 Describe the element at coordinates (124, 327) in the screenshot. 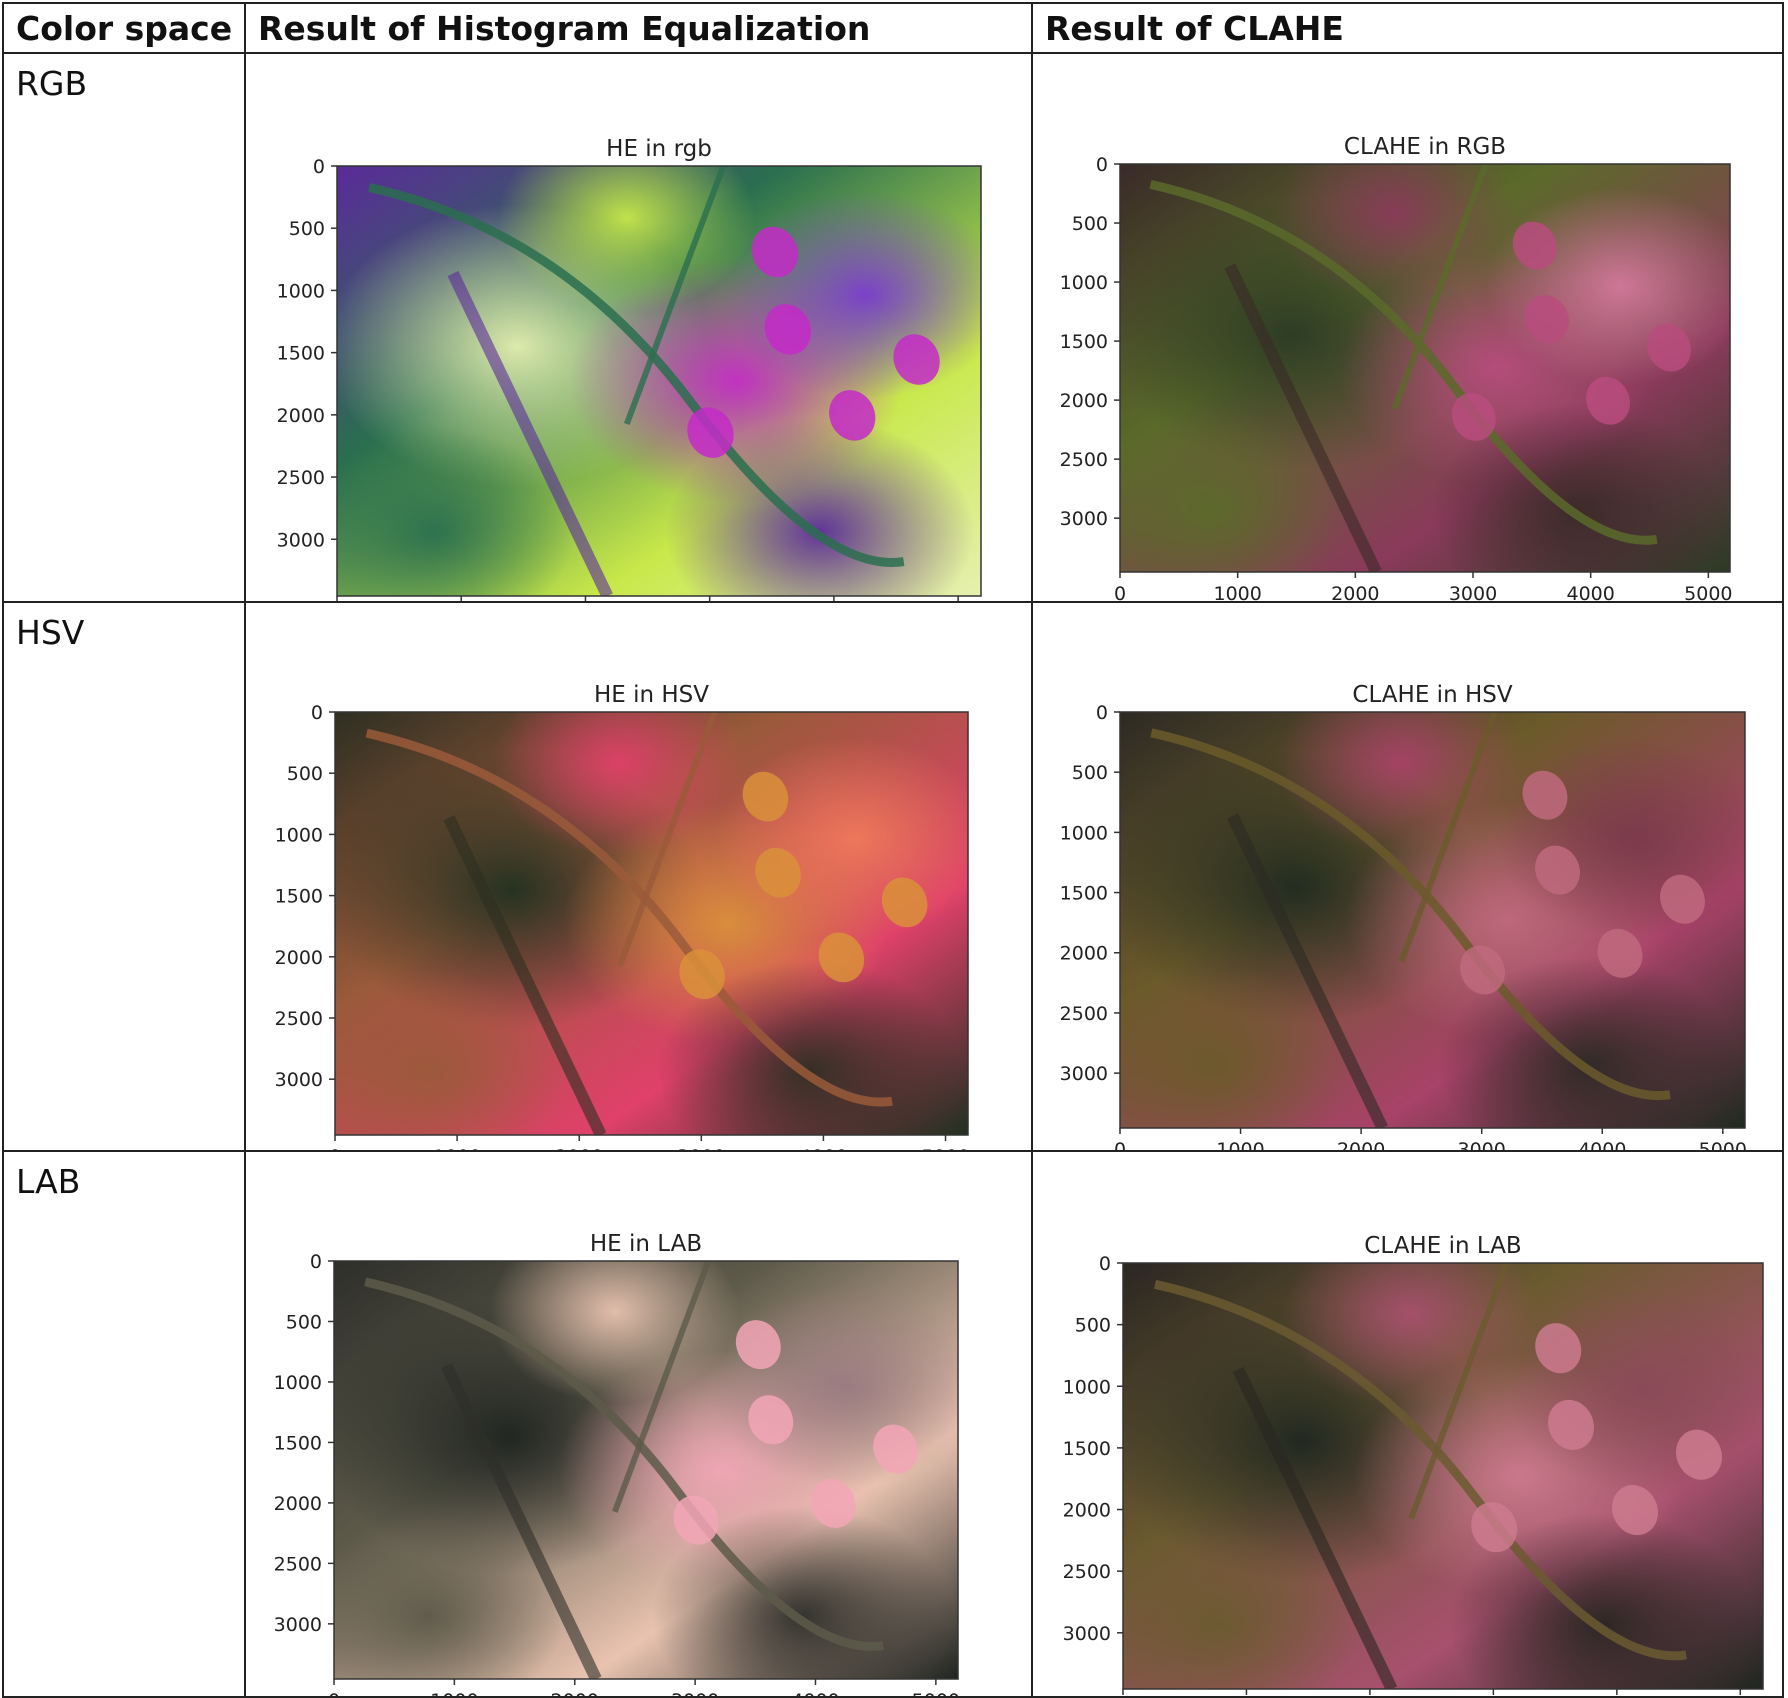

I see `space-cell-rgb: RGB` at that location.